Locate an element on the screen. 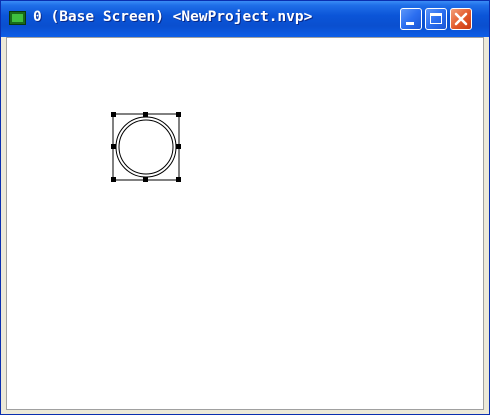 This screenshot has height=419, width=498. circle-part is located at coordinates (147, 164).